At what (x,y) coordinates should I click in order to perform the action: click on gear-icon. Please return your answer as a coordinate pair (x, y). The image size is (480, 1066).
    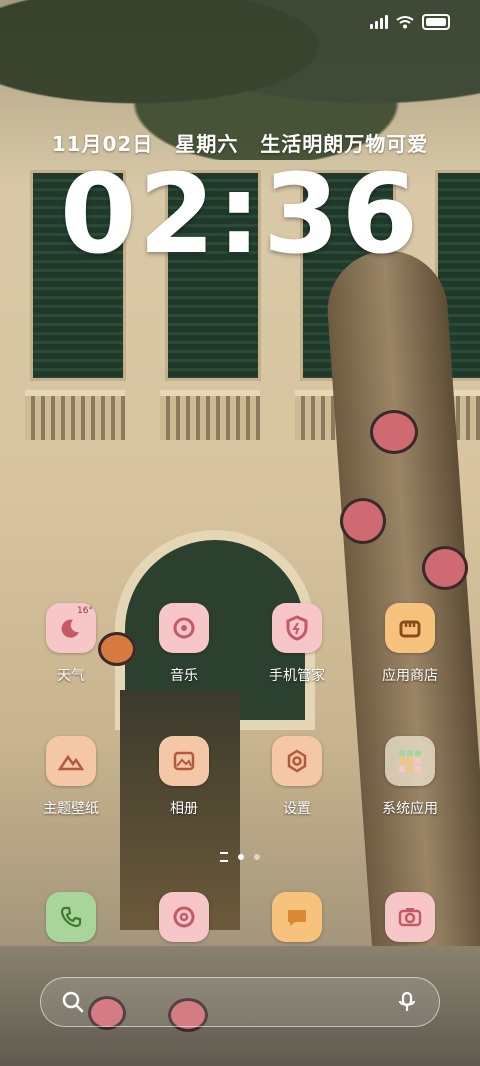
    Looking at the image, I should click on (297, 761).